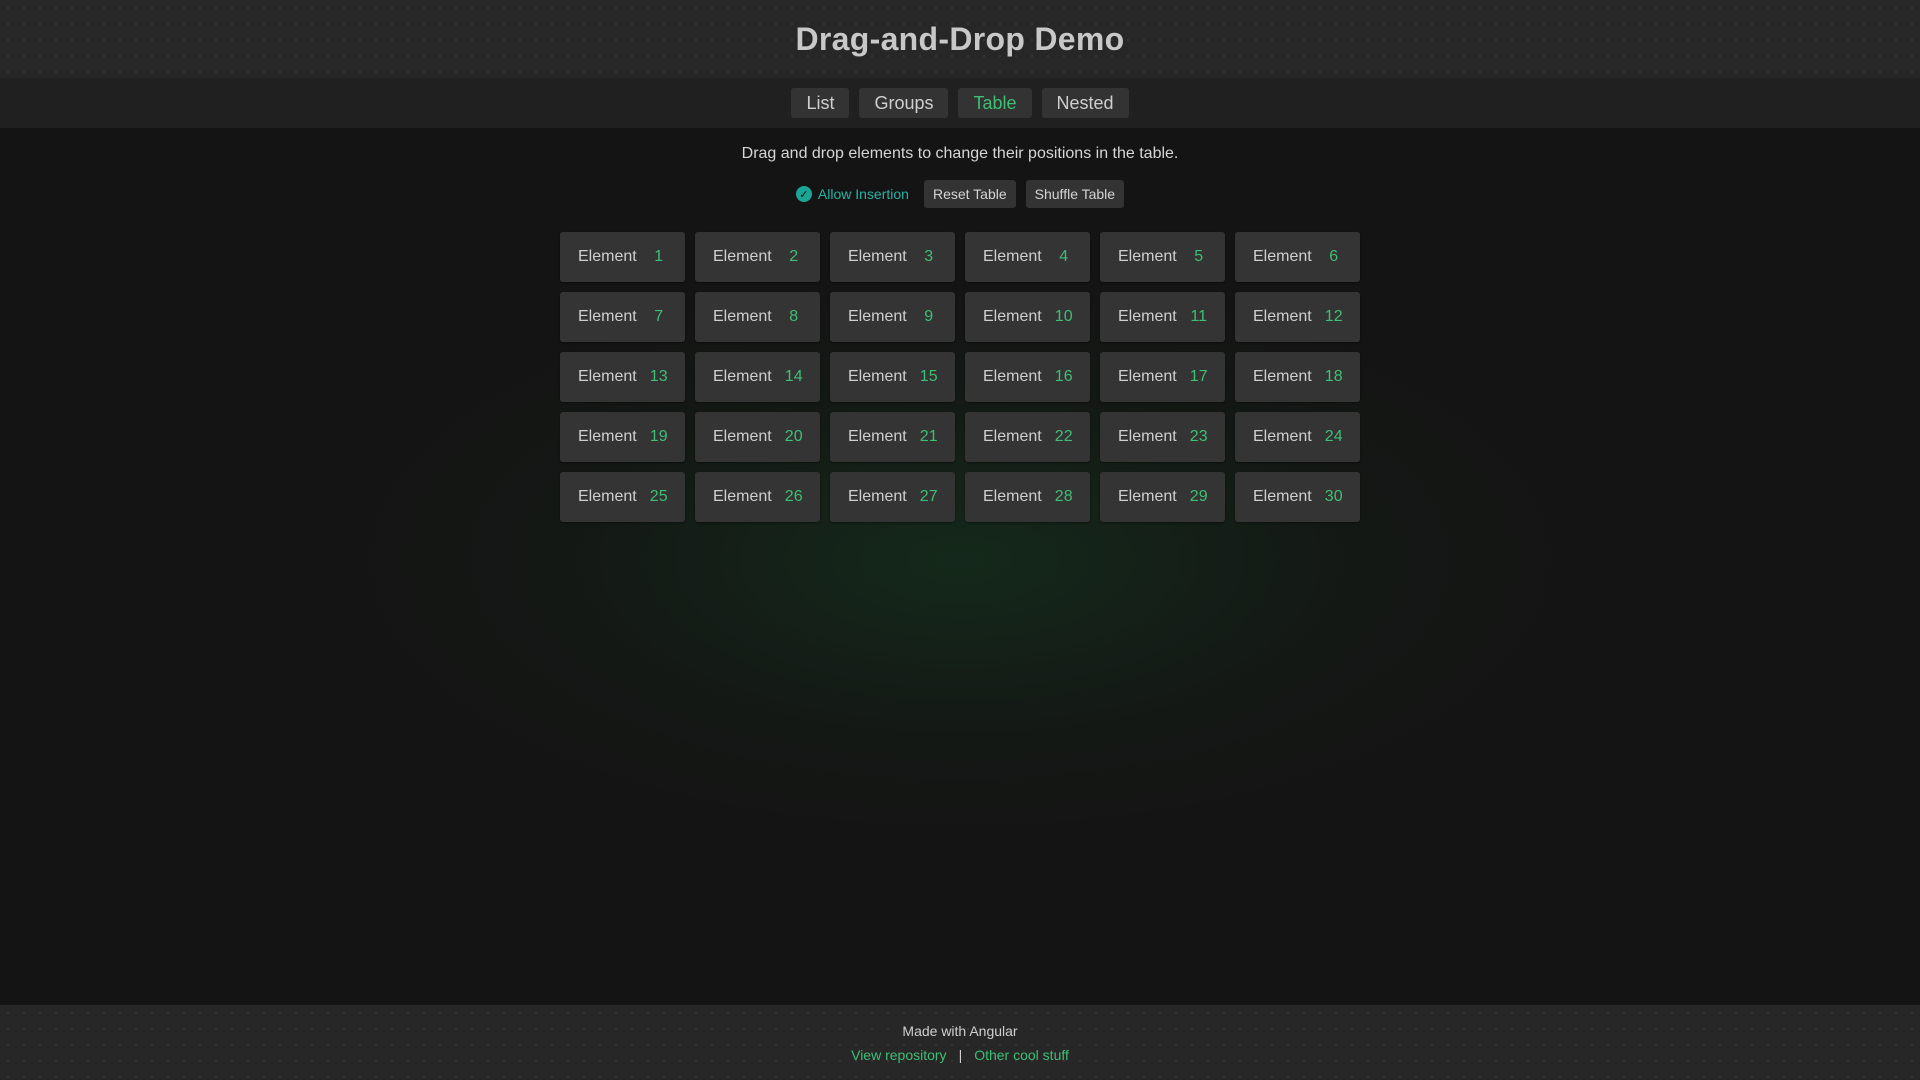 The image size is (1920, 1080). What do you see at coordinates (1021, 1055) in the screenshot?
I see `other-cool-stuff-link: Other cool stuff` at bounding box center [1021, 1055].